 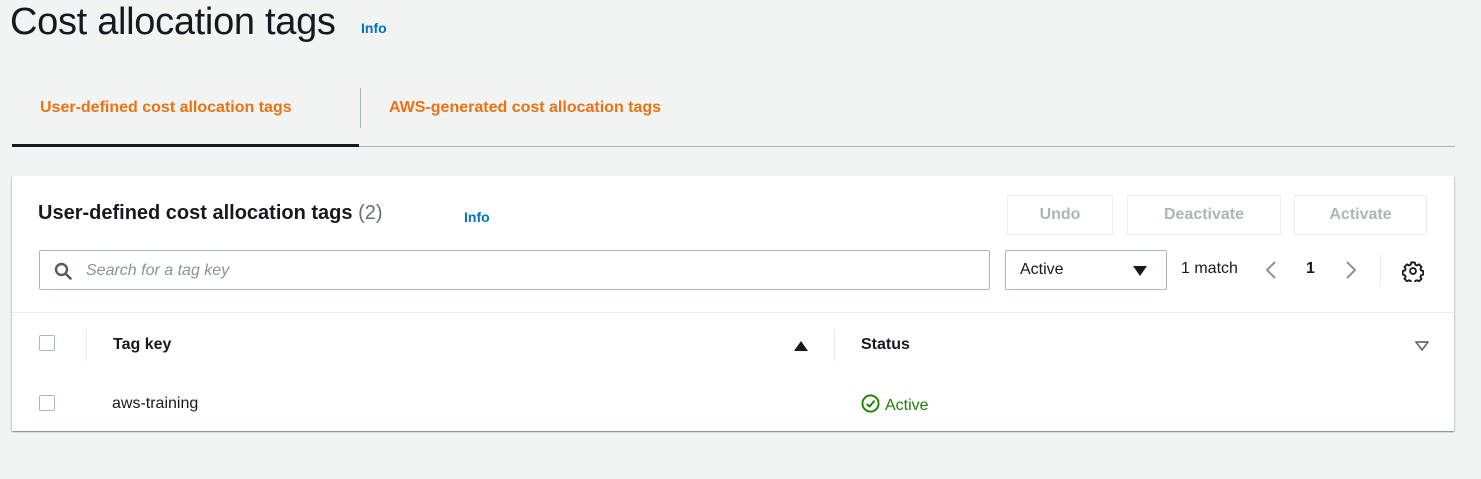 I want to click on status-cell: Active, so click(x=895, y=404).